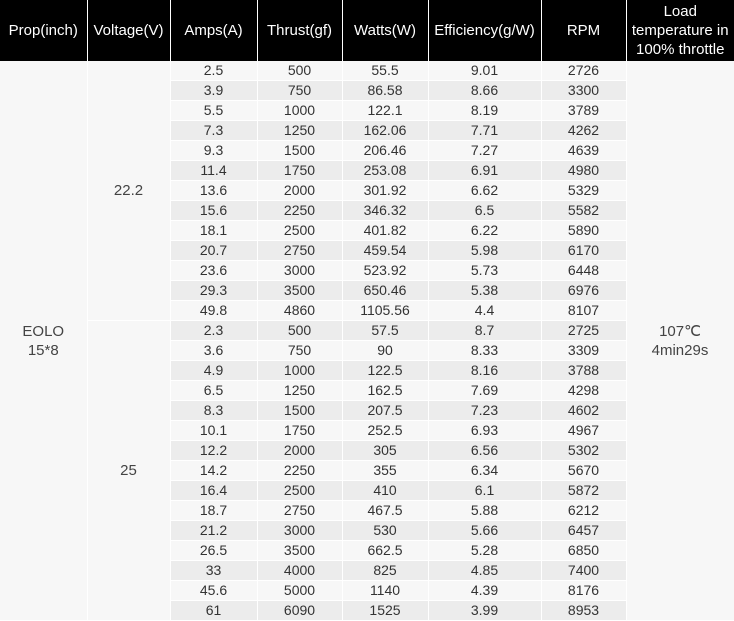  What do you see at coordinates (214, 170) in the screenshot?
I see `amps-cell: 11.4` at bounding box center [214, 170].